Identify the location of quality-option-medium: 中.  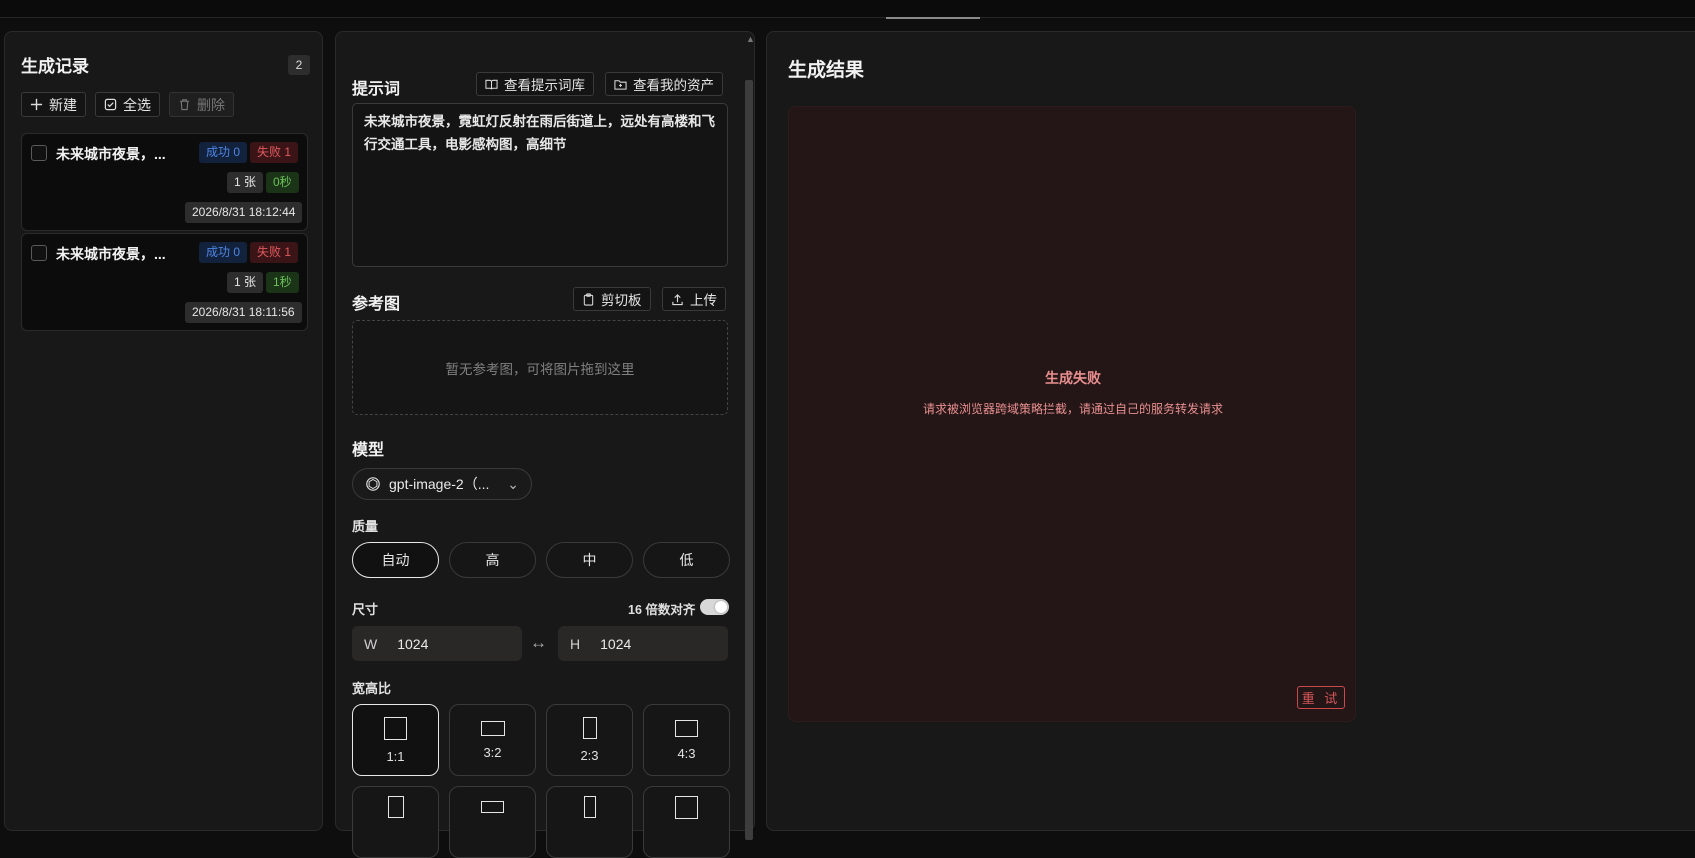
(589, 560).